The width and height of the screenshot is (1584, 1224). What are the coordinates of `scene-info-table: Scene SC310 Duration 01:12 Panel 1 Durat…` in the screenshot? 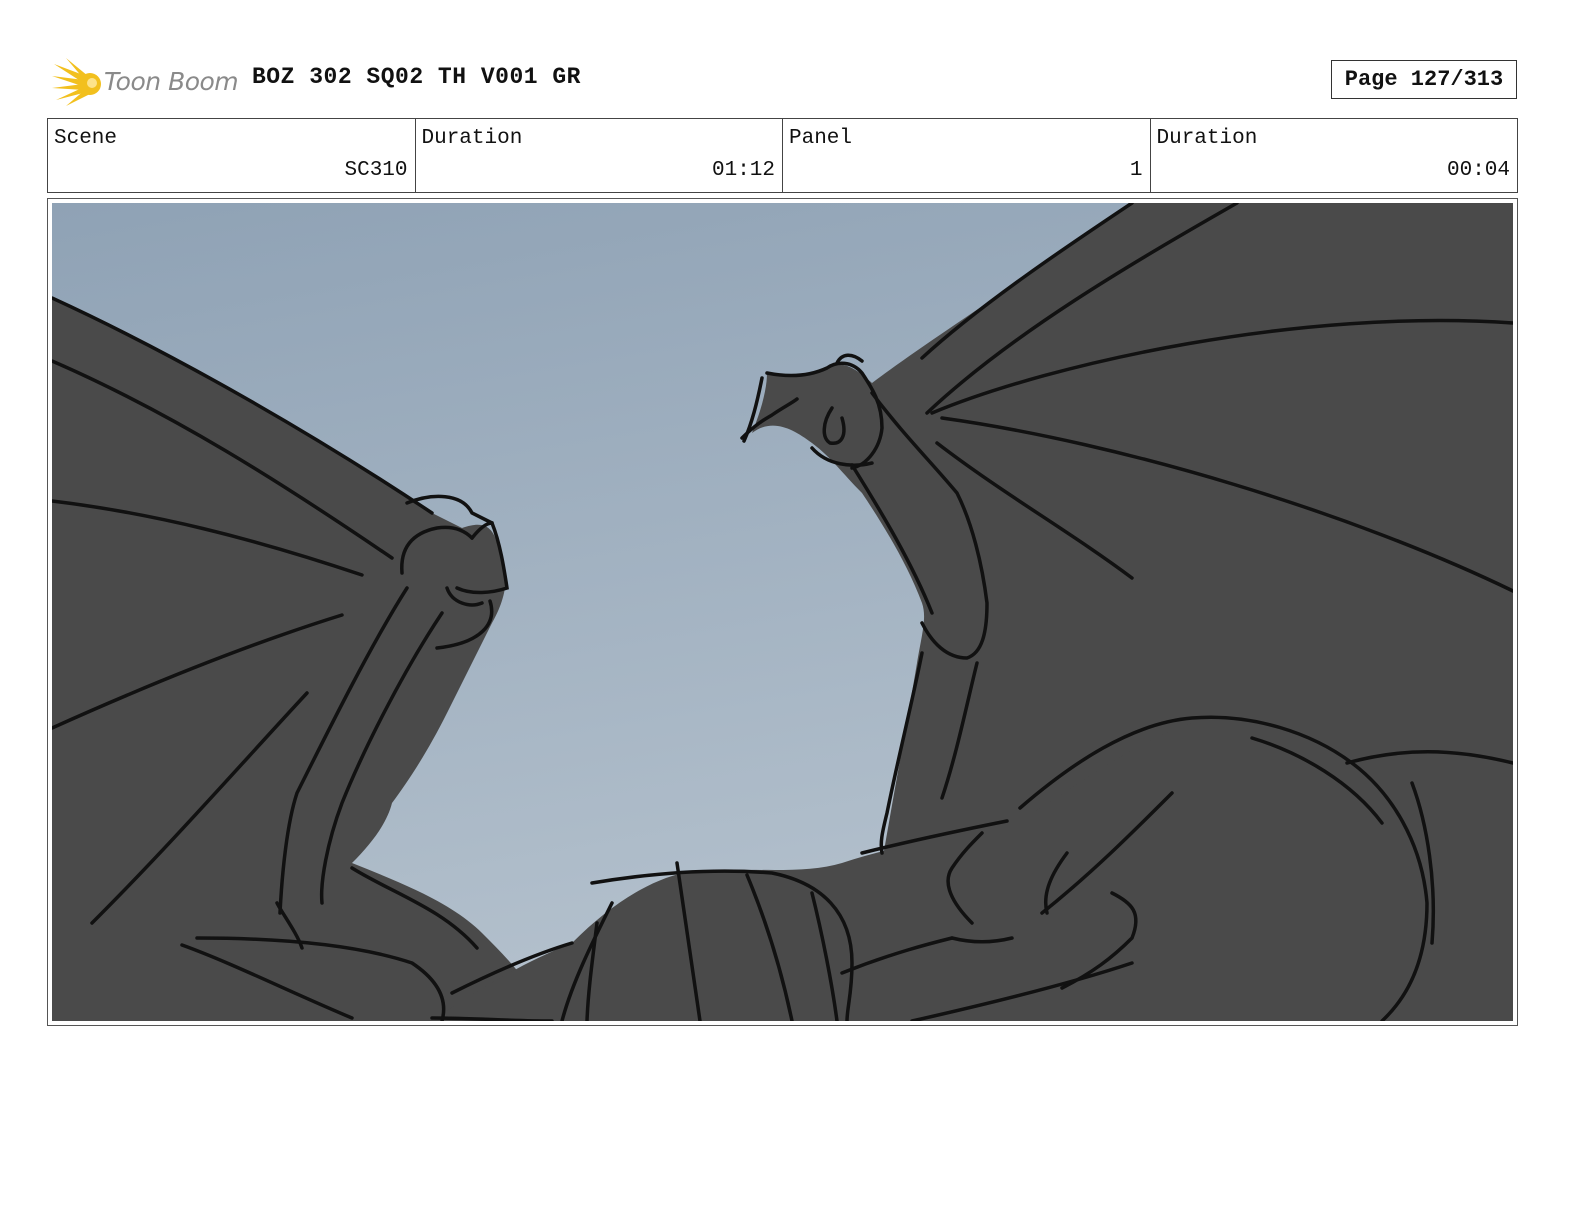 It's located at (782, 155).